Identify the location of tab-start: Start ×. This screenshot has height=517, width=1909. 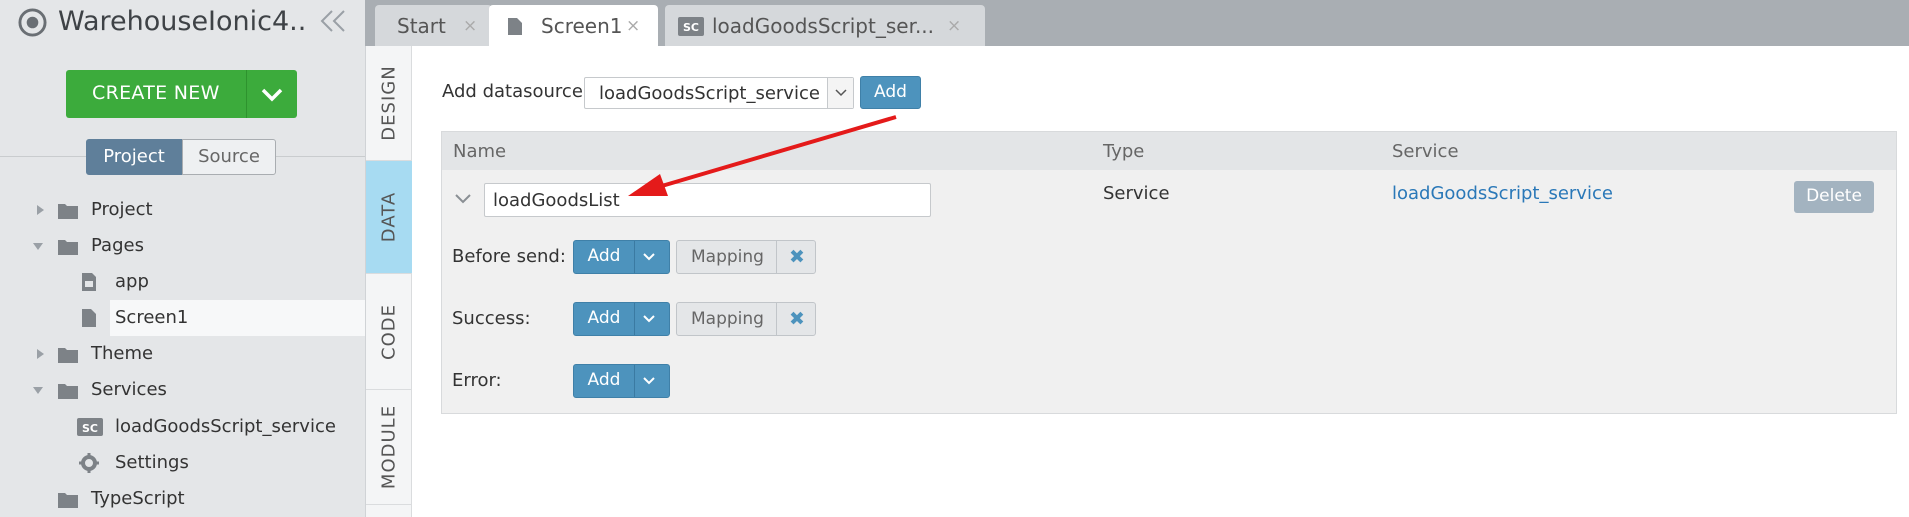
(433, 25).